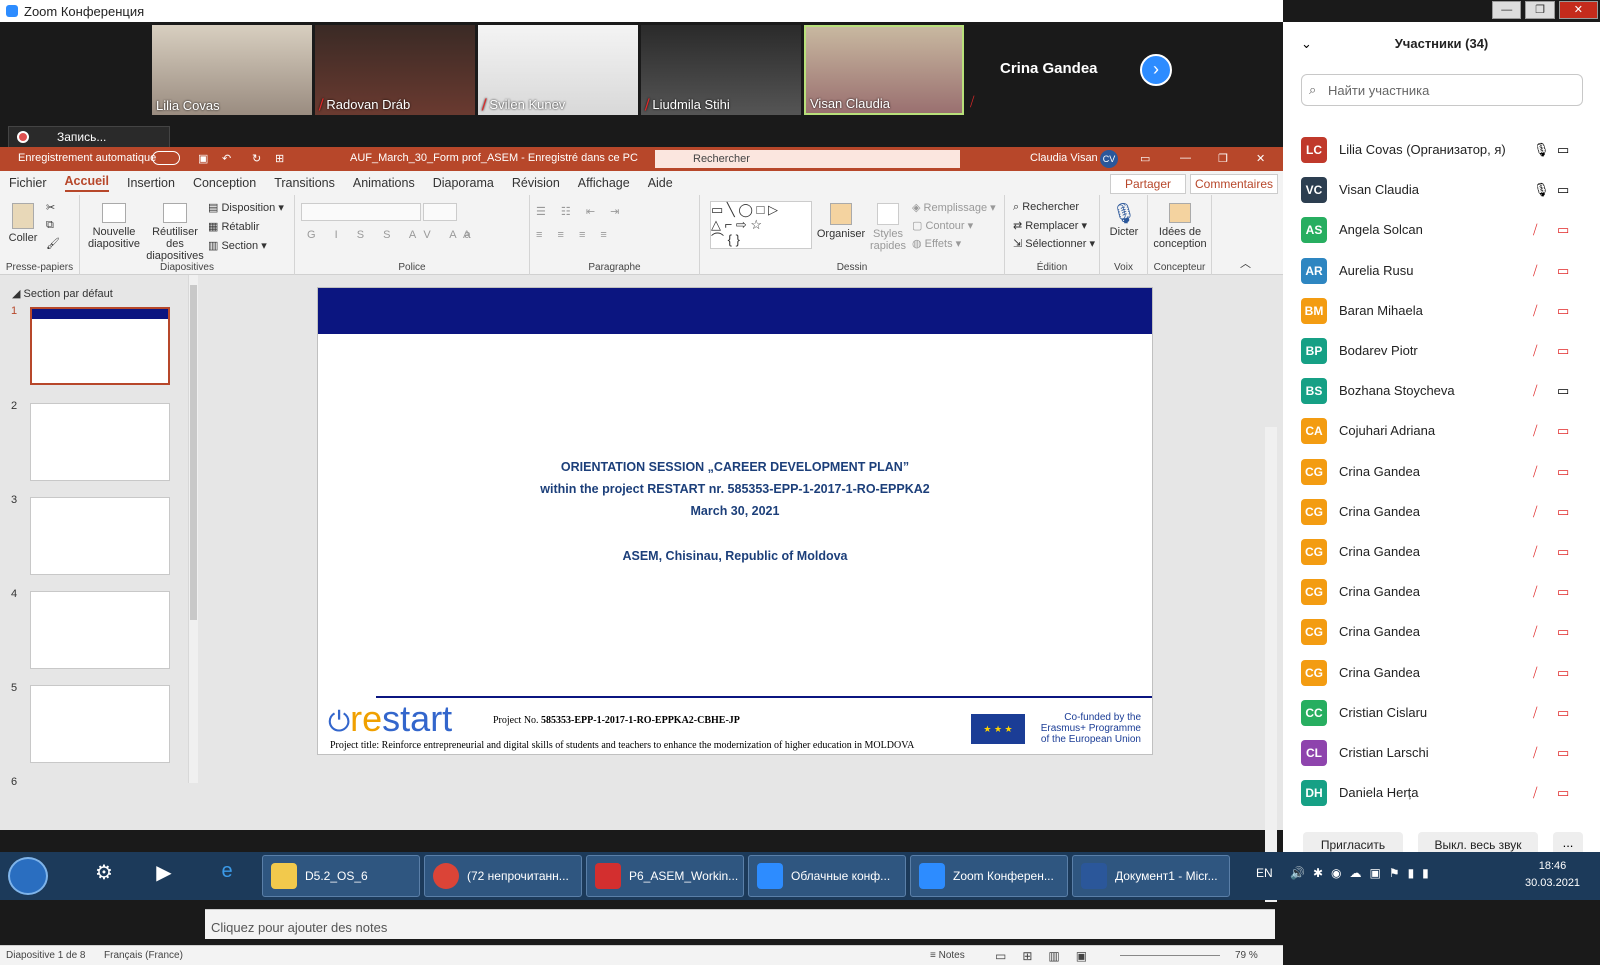 This screenshot has width=1600, height=965. What do you see at coordinates (1446, 271) in the screenshot?
I see `participant-row: AR Aurelia Rusu ⧸ ▭` at bounding box center [1446, 271].